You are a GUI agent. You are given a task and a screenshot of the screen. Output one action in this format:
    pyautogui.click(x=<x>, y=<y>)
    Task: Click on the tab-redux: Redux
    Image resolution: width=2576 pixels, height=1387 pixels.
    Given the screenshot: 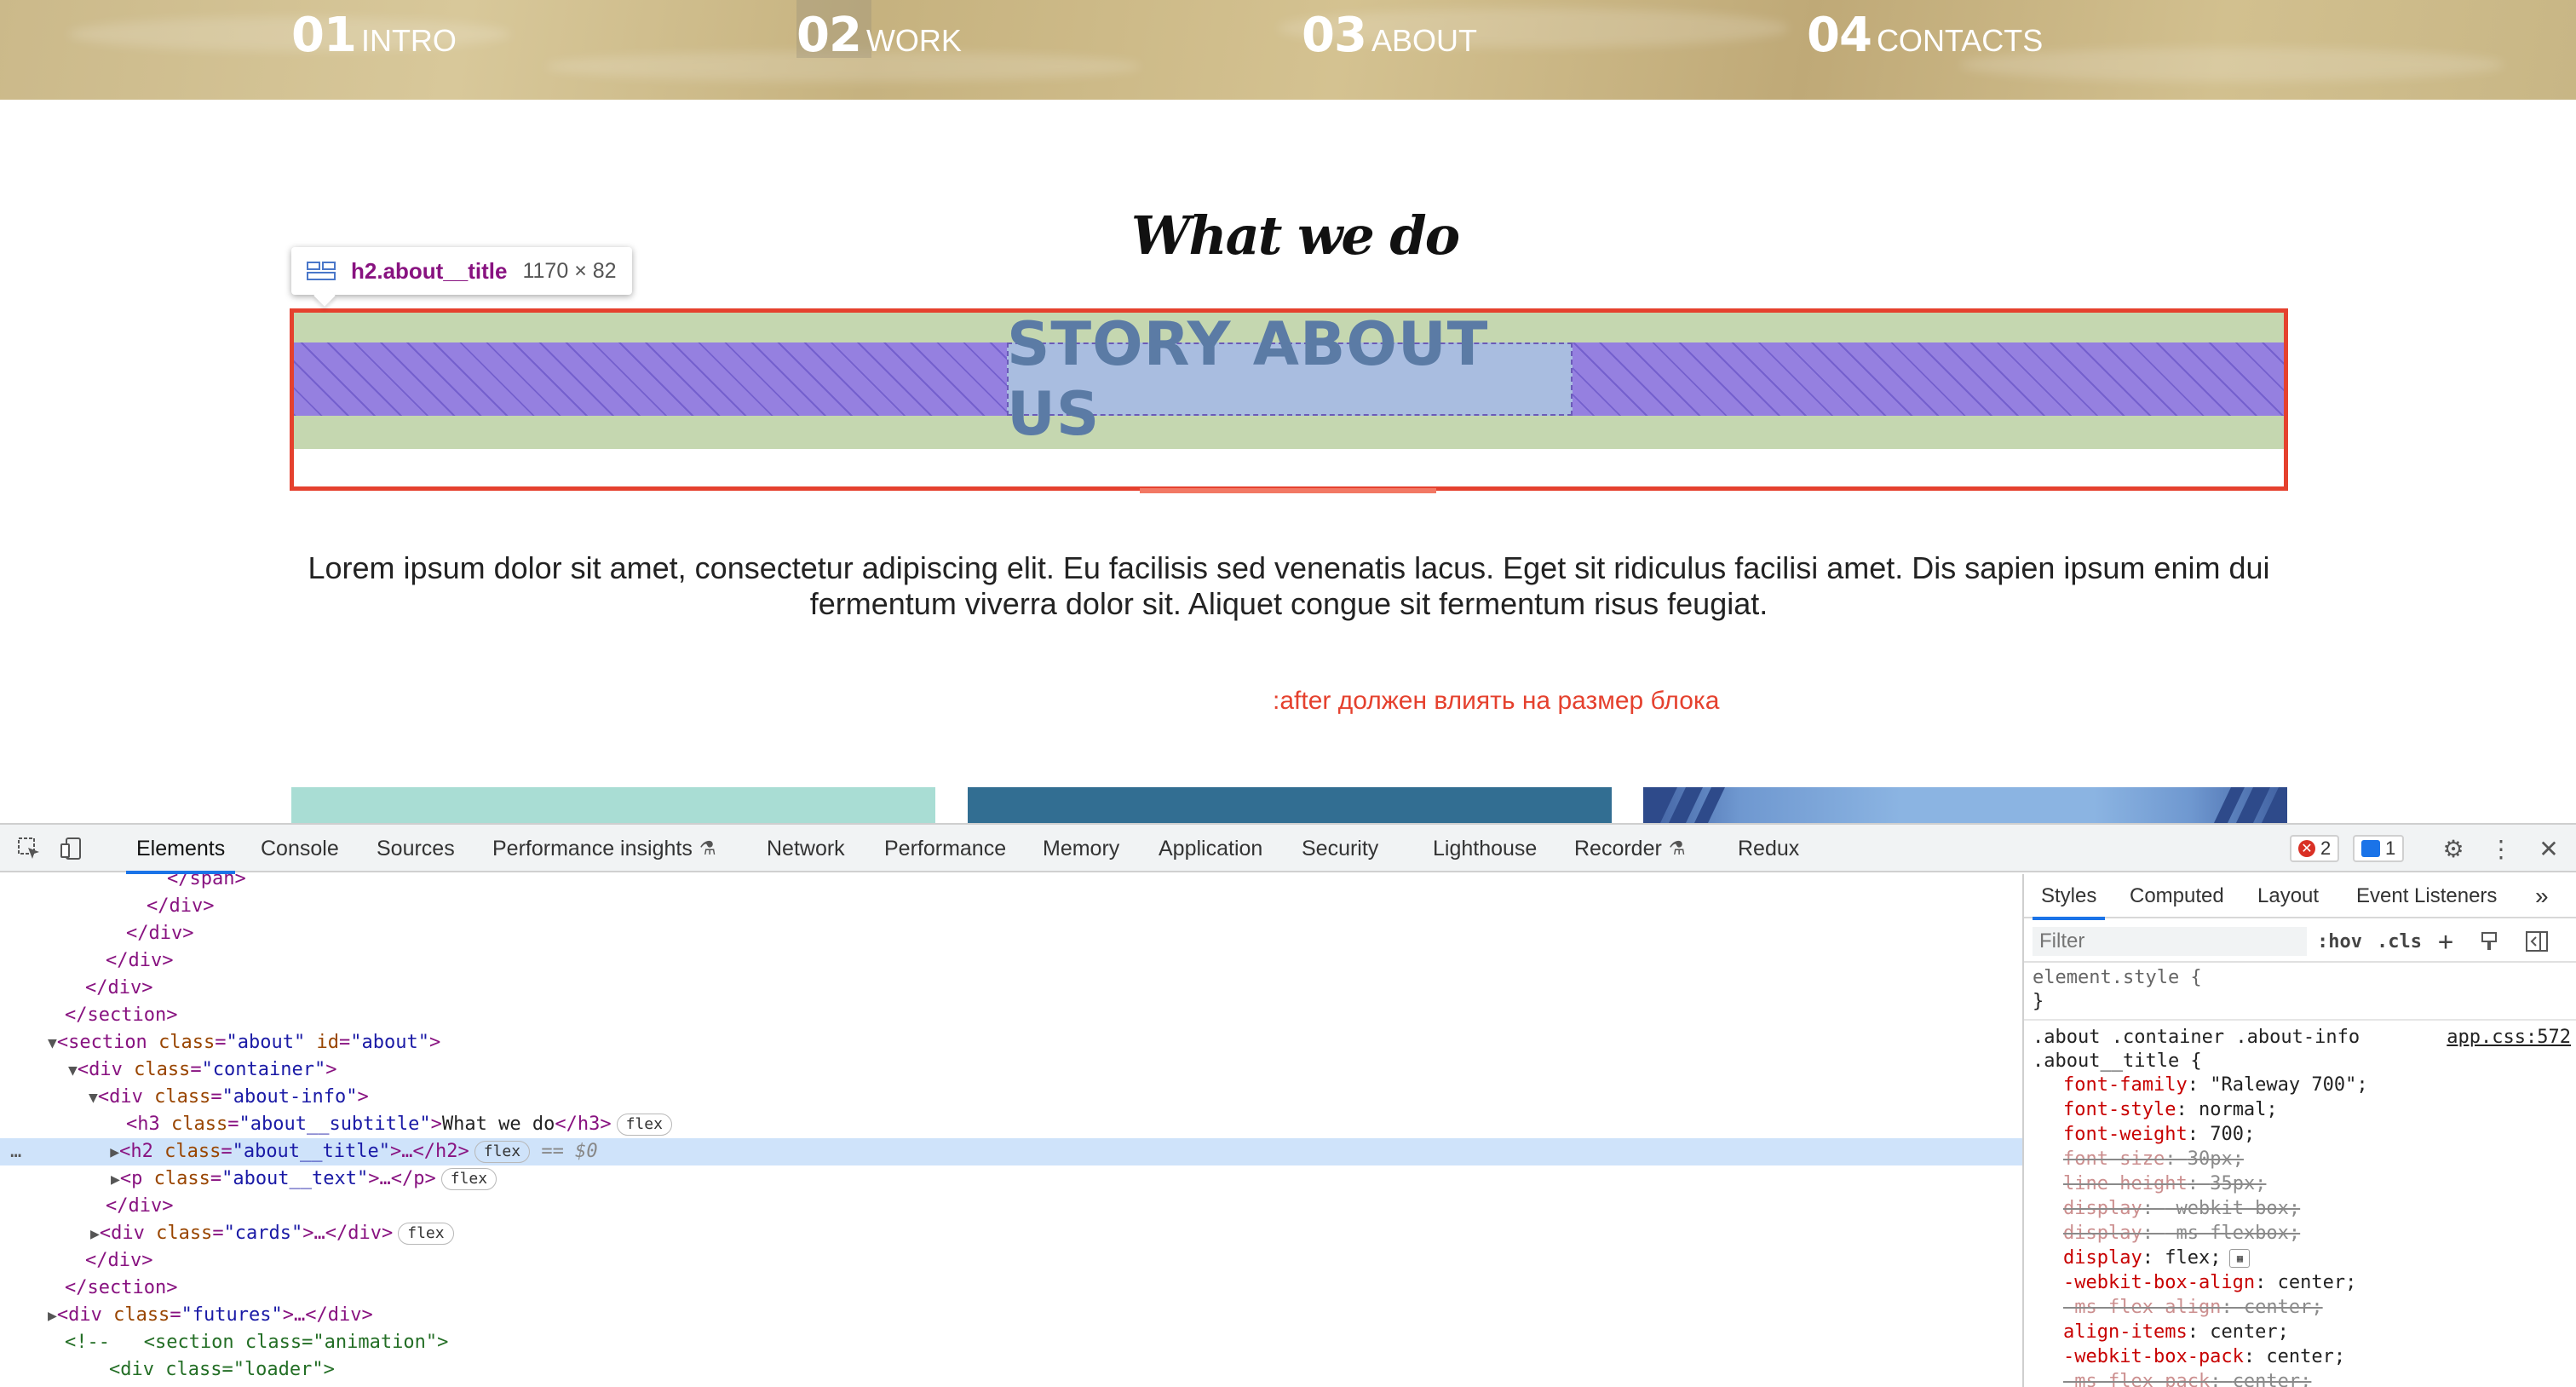 What is the action you would take?
    pyautogui.click(x=1769, y=848)
    